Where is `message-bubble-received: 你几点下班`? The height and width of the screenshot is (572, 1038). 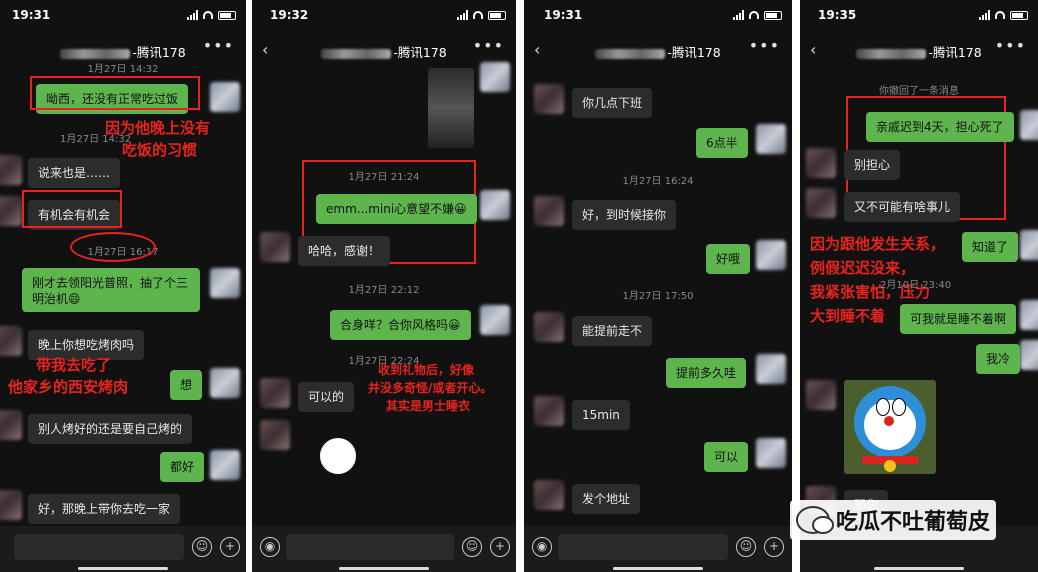 message-bubble-received: 你几点下班 is located at coordinates (612, 103).